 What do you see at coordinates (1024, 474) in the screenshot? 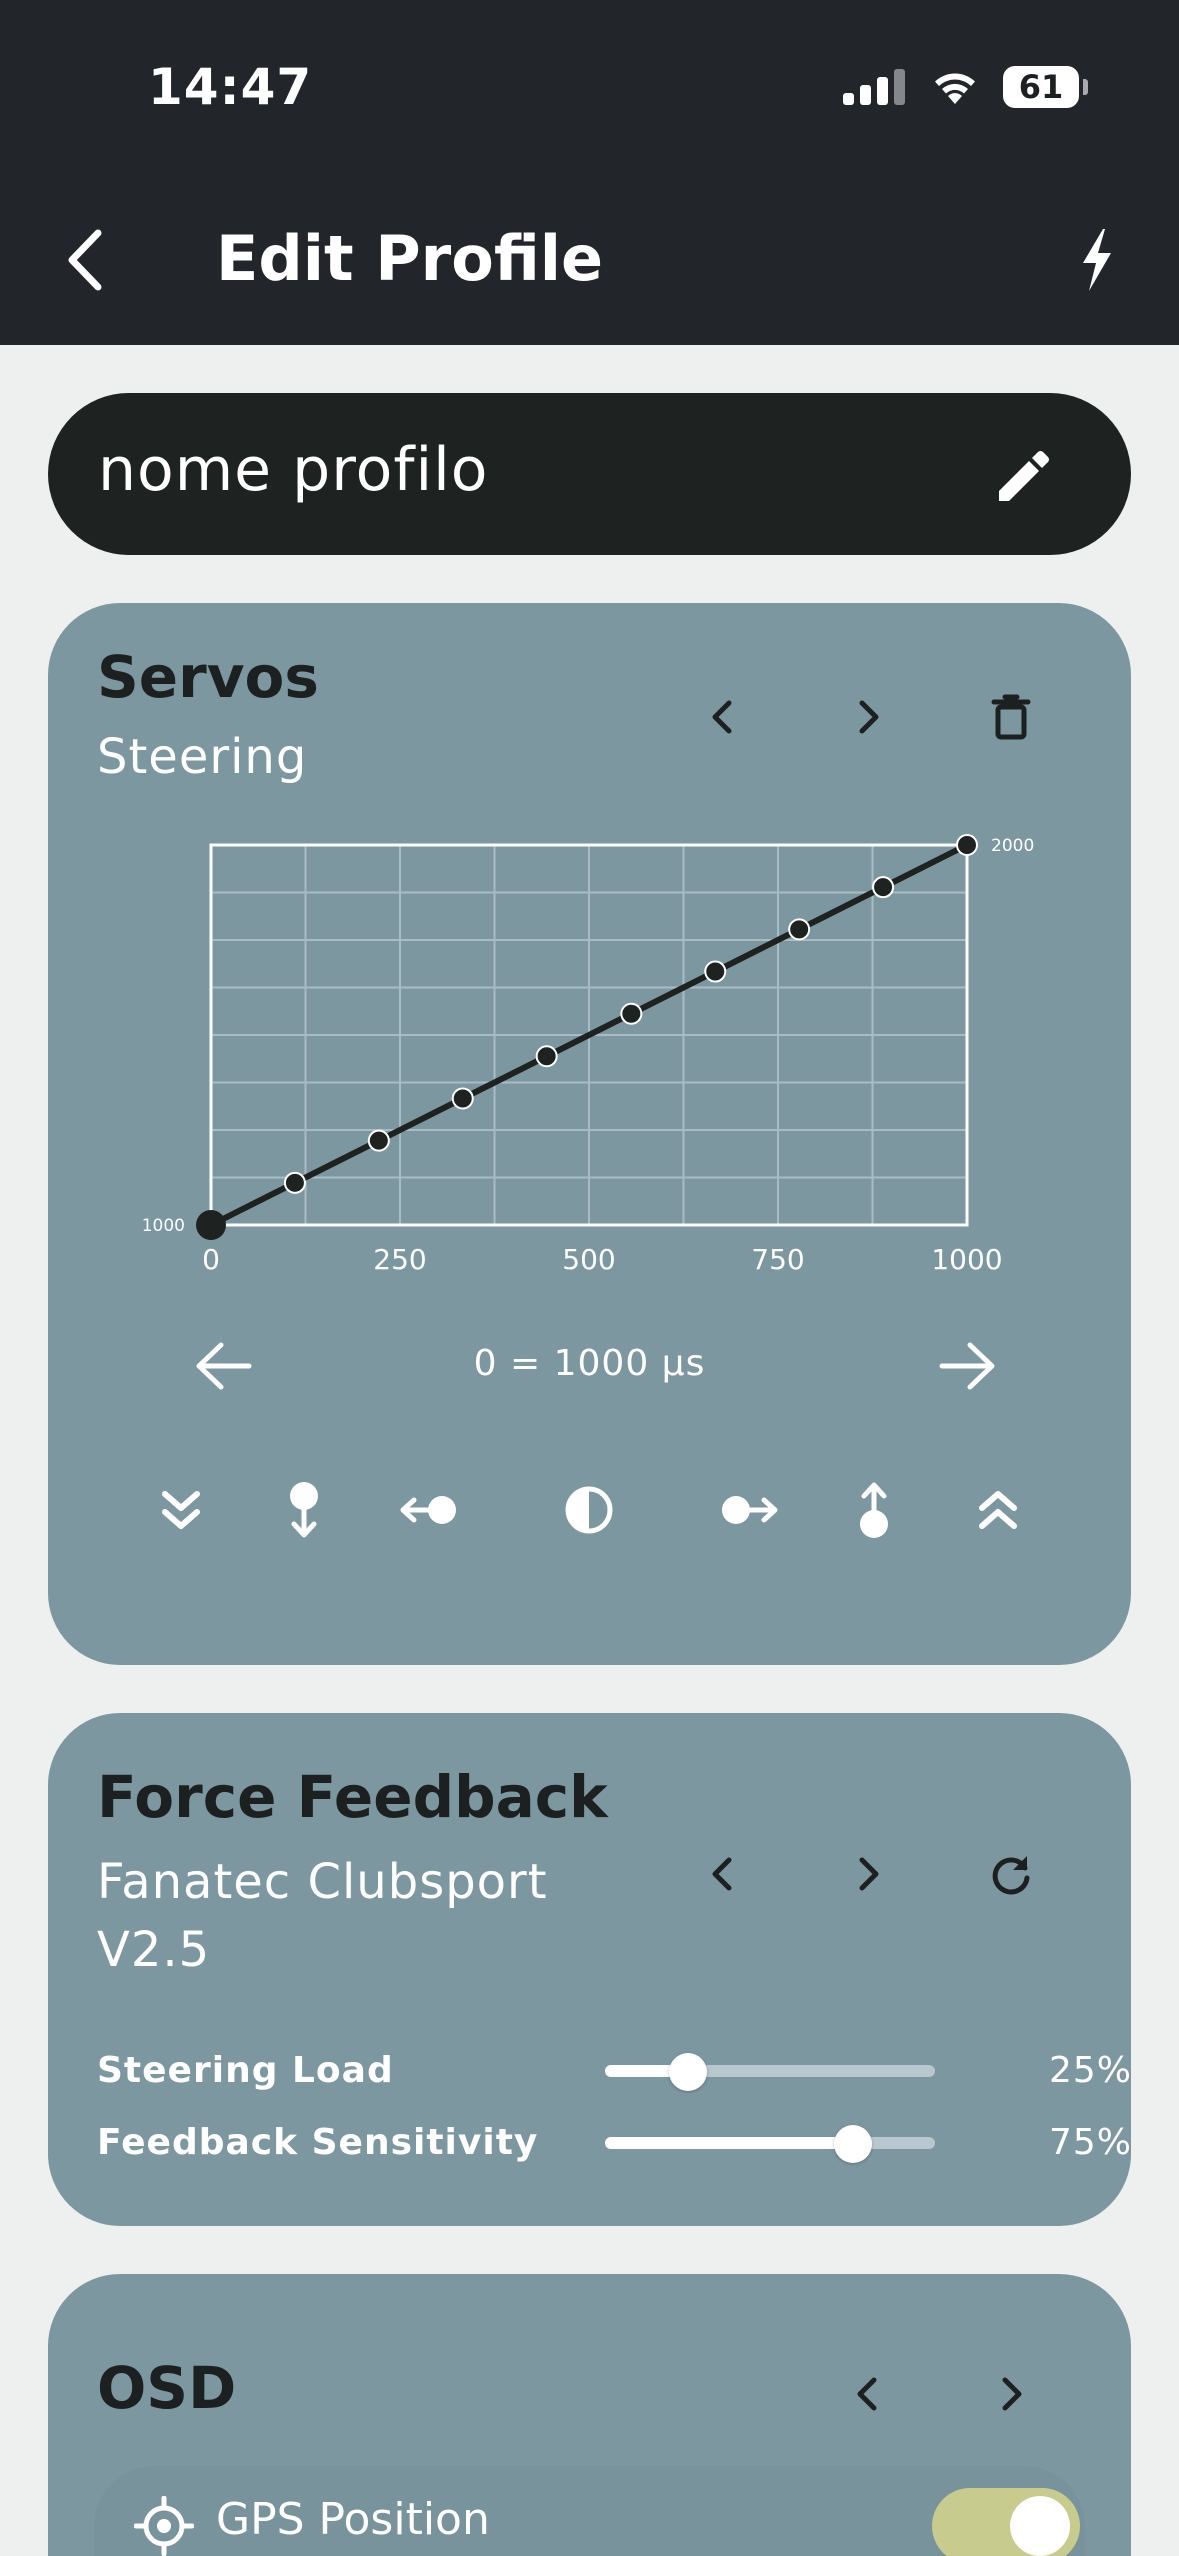
I see `pencil-icon` at bounding box center [1024, 474].